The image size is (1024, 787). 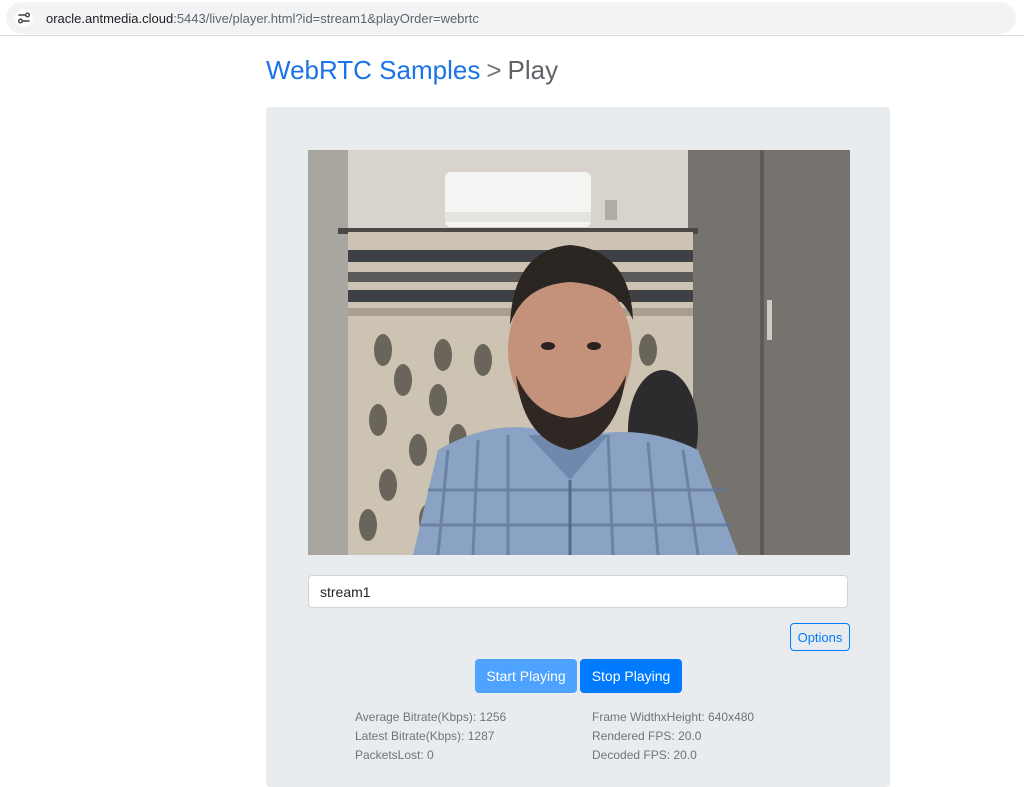 I want to click on average-bitrate-stat: Average Bitrate(Kbps): 1256, so click(x=430, y=717).